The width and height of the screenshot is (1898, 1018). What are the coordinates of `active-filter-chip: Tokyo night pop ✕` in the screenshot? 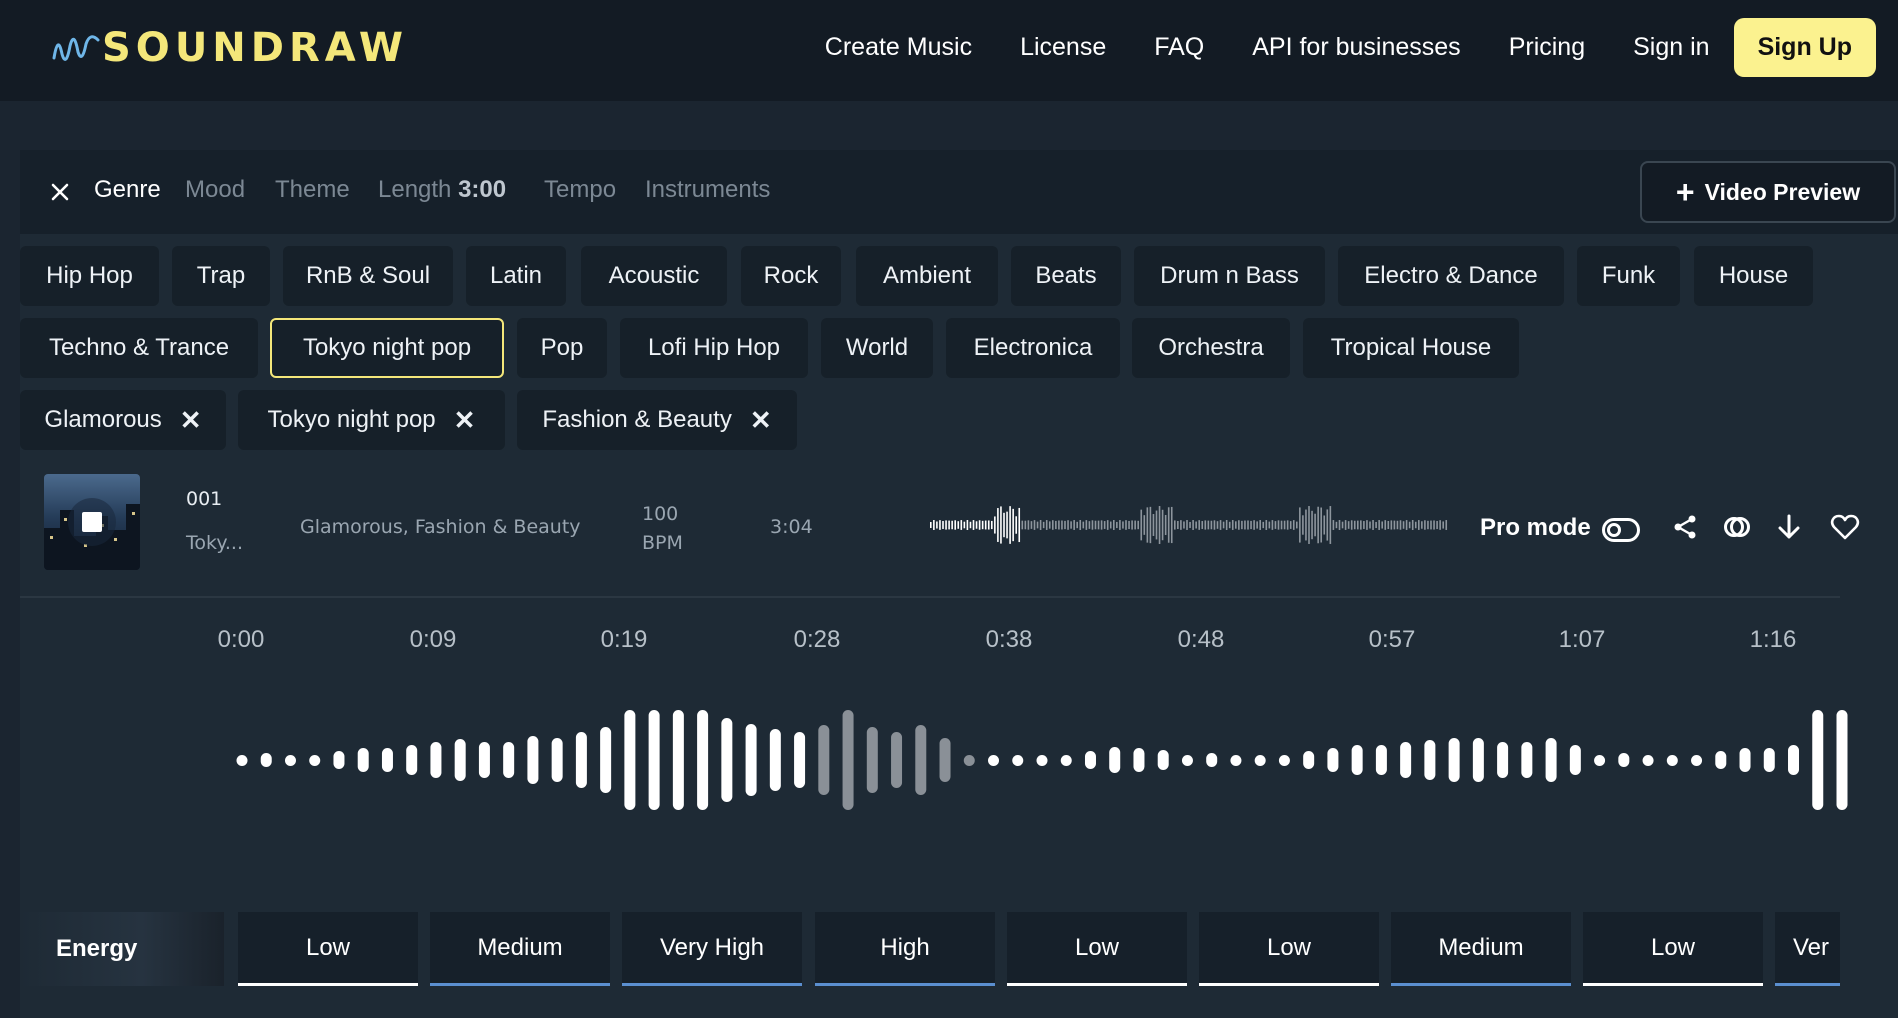 It's located at (371, 420).